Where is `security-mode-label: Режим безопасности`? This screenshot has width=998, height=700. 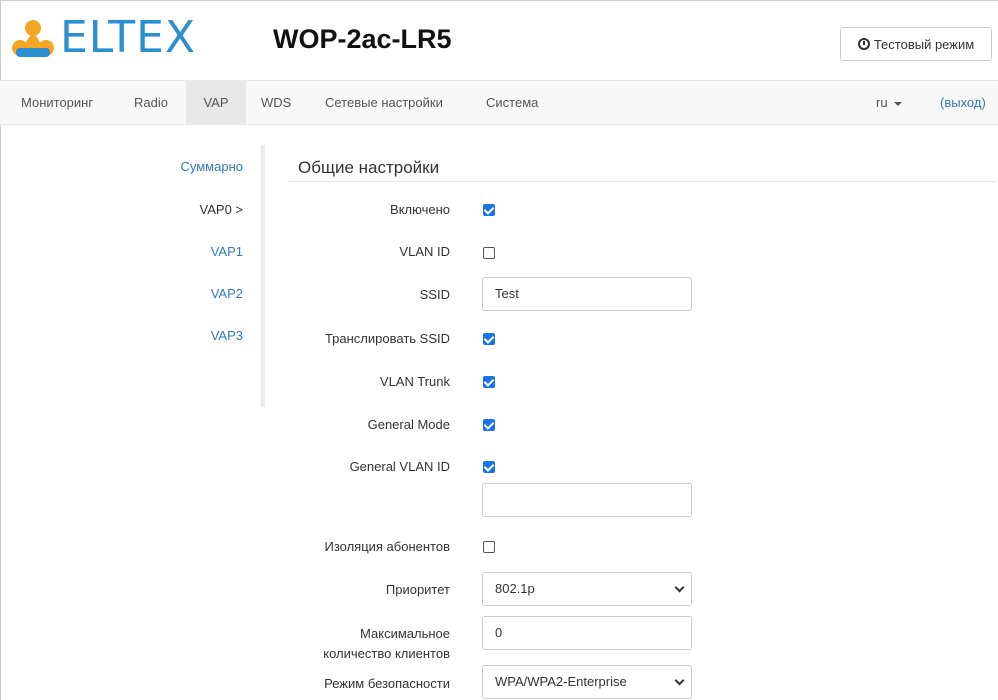
security-mode-label: Режим безопасности is located at coordinates (387, 683).